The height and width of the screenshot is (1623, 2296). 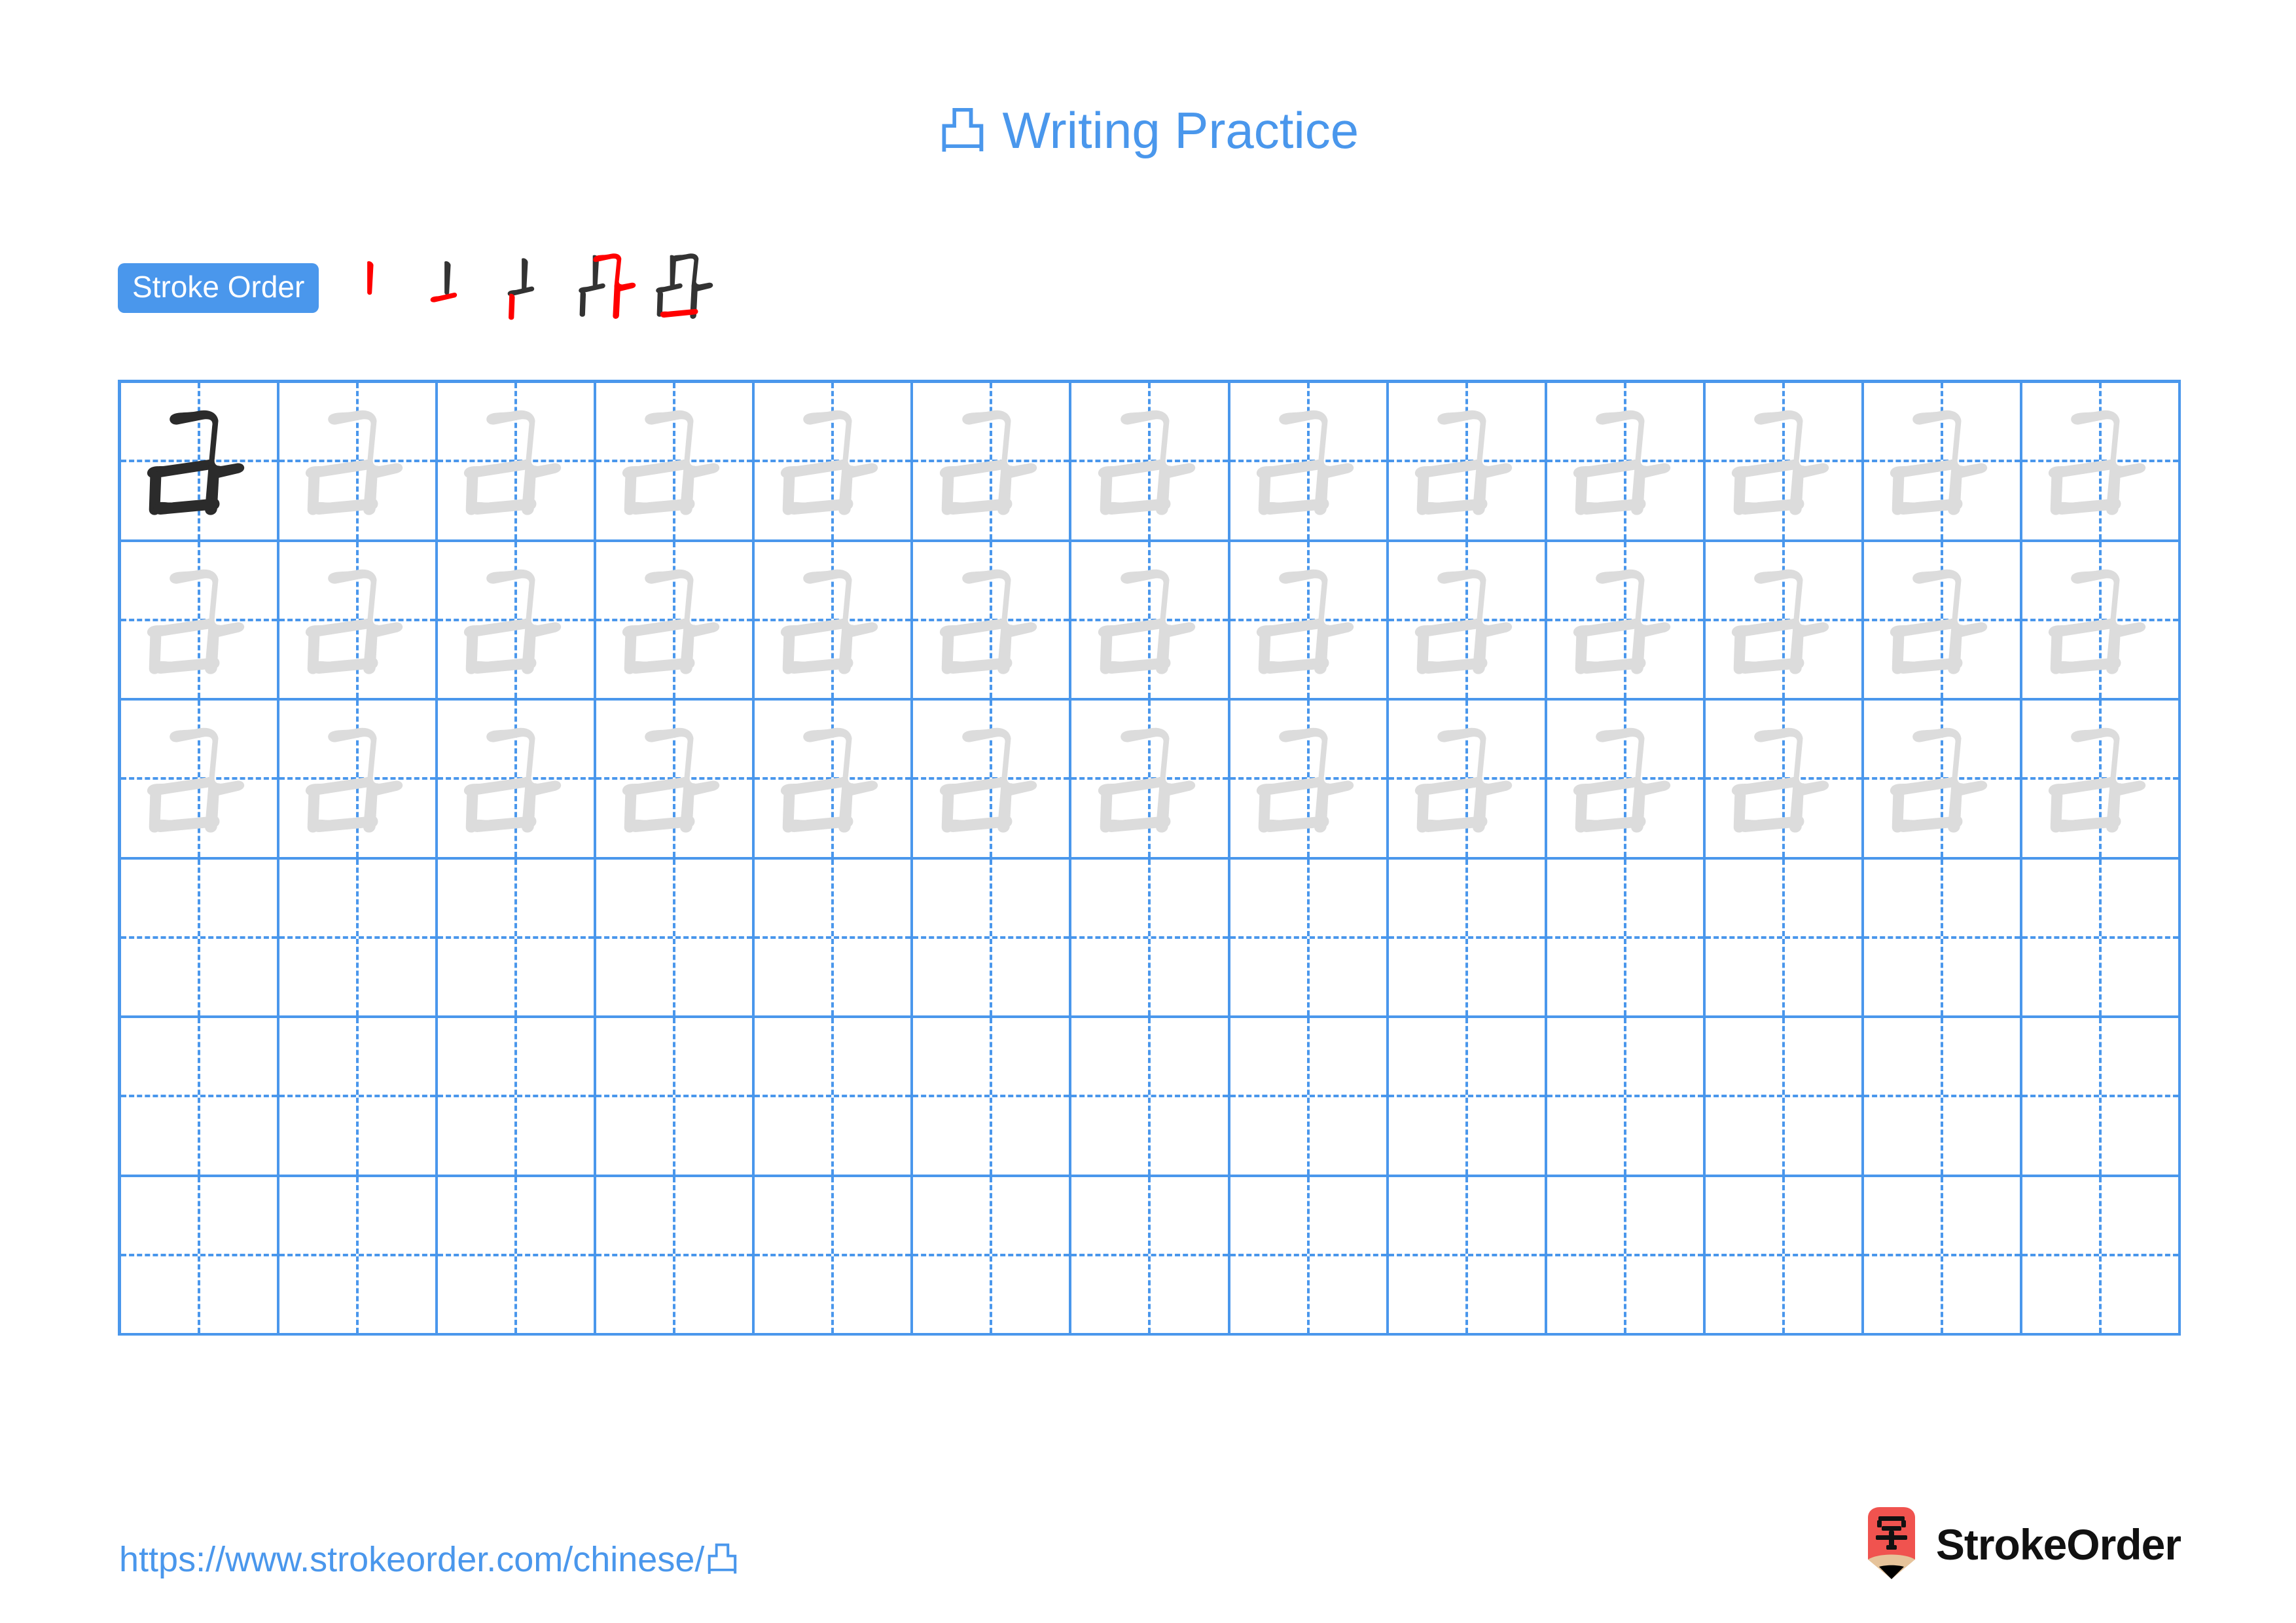 What do you see at coordinates (429, 1556) in the screenshot?
I see `footer-url: https://www.strokeorder.com/chinese/凸` at bounding box center [429, 1556].